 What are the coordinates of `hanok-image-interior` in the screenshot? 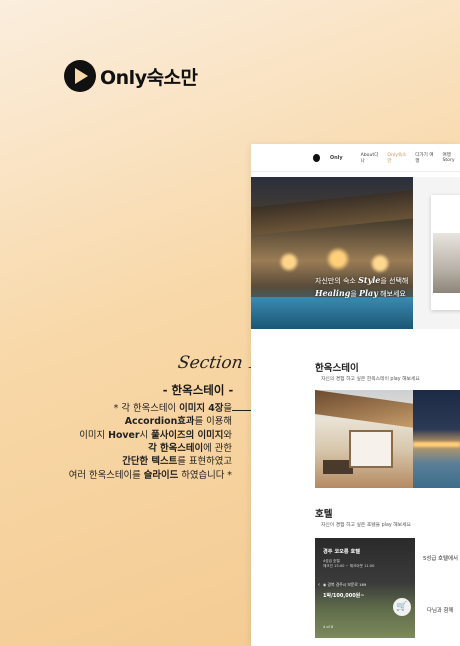 It's located at (364, 439).